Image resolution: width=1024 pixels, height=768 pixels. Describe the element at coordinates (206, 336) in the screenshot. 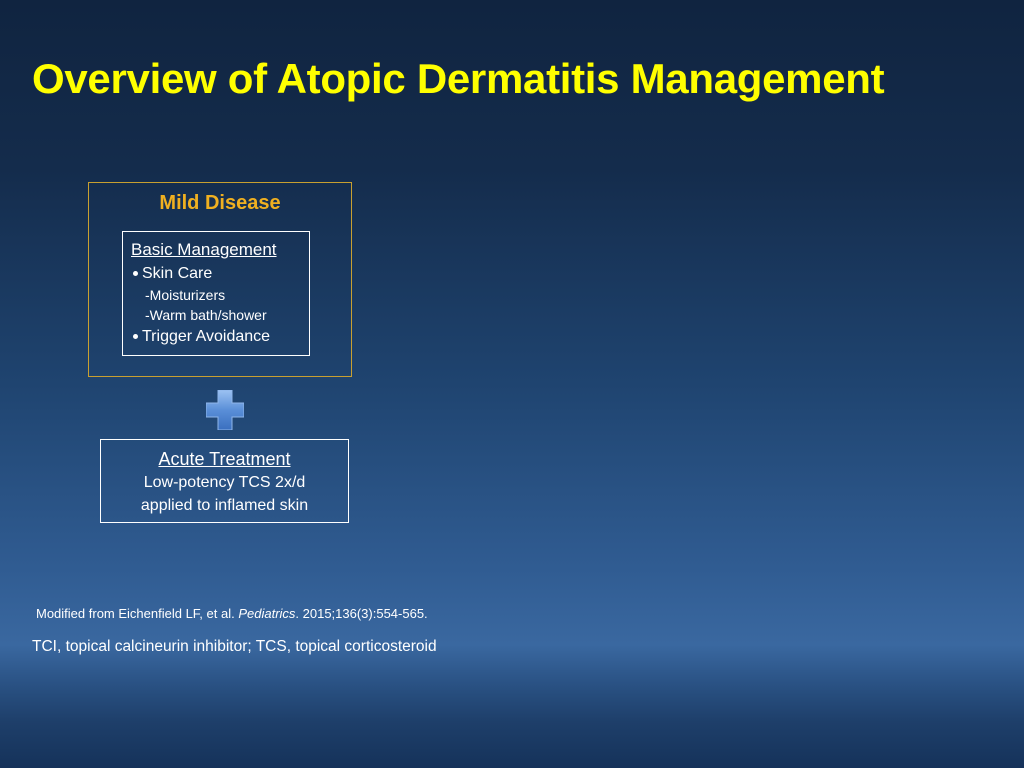

I see `bullet-label: Trigger Avoidance` at that location.